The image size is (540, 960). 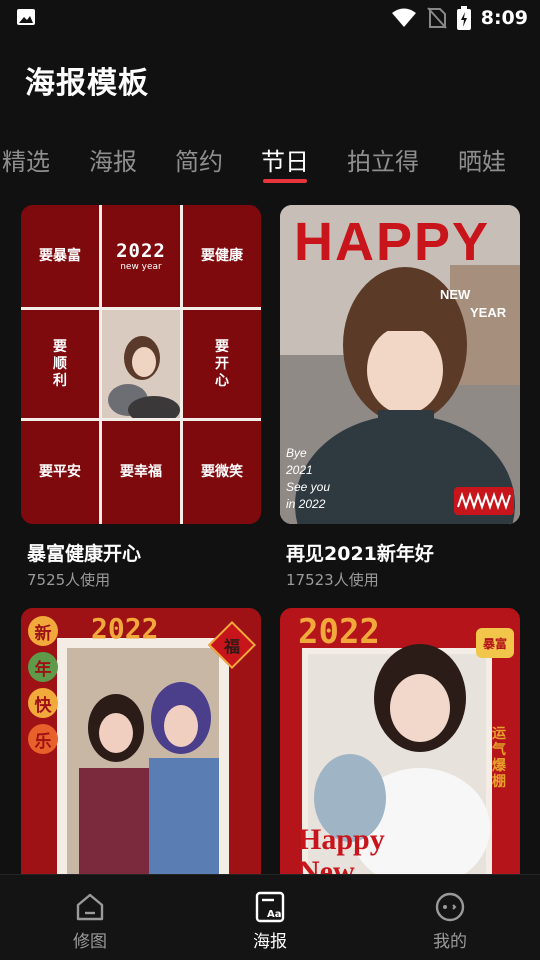 What do you see at coordinates (392, 242) in the screenshot?
I see `poster-headline: HAPPY` at bounding box center [392, 242].